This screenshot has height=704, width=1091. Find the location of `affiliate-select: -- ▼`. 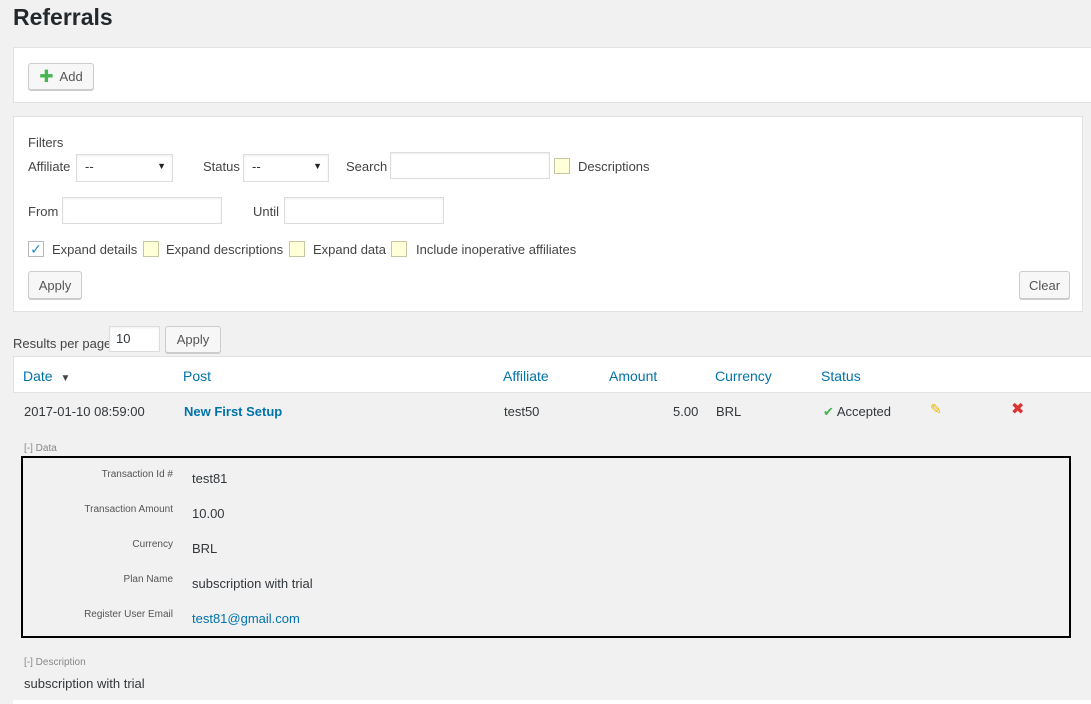

affiliate-select: -- ▼ is located at coordinates (124, 168).